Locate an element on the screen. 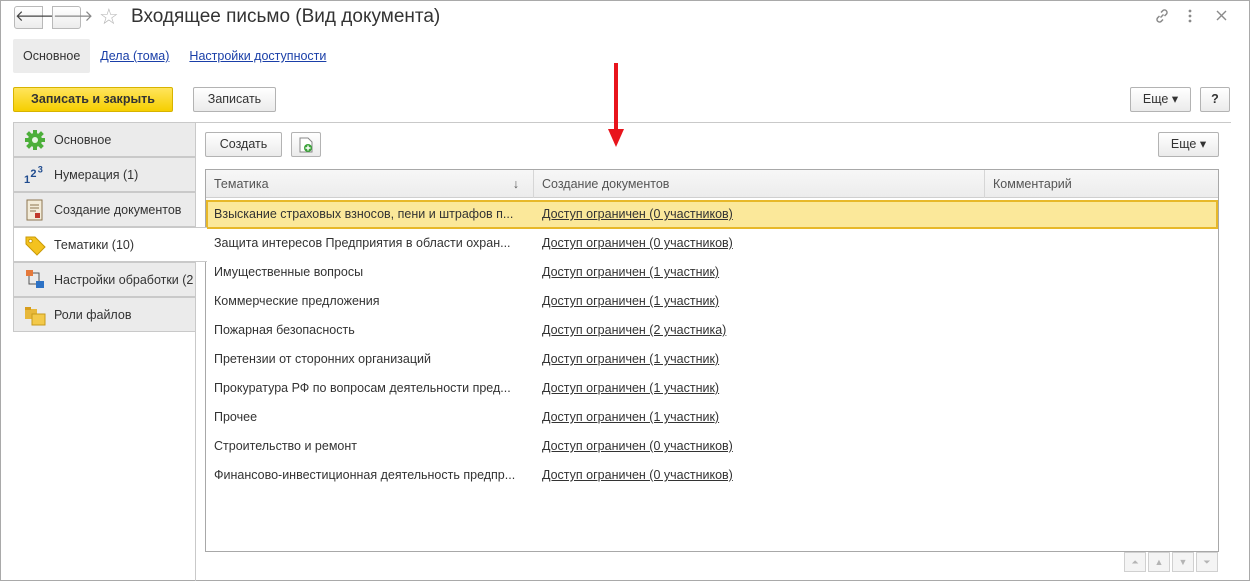 The image size is (1250, 581). scroll-up-button: ▲ is located at coordinates (1159, 562).